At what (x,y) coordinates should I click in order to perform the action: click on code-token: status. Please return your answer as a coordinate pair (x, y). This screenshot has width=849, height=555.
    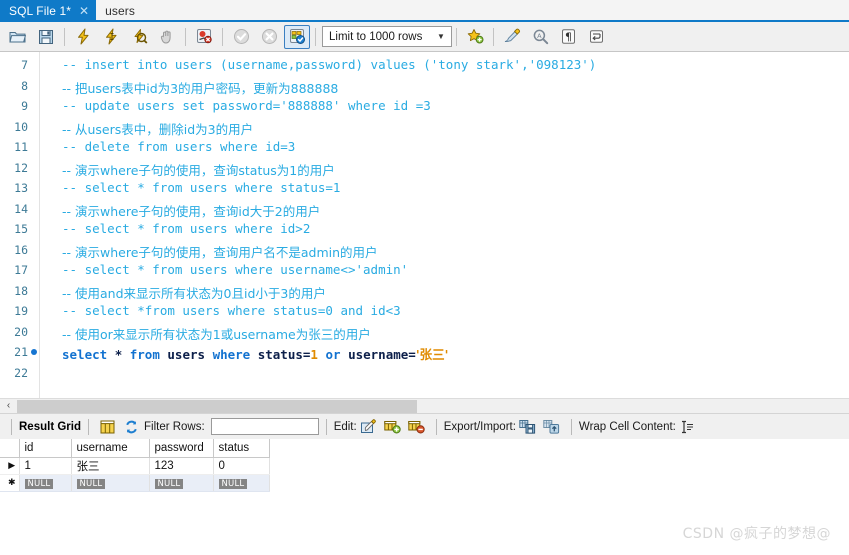
    Looking at the image, I should click on (280, 354).